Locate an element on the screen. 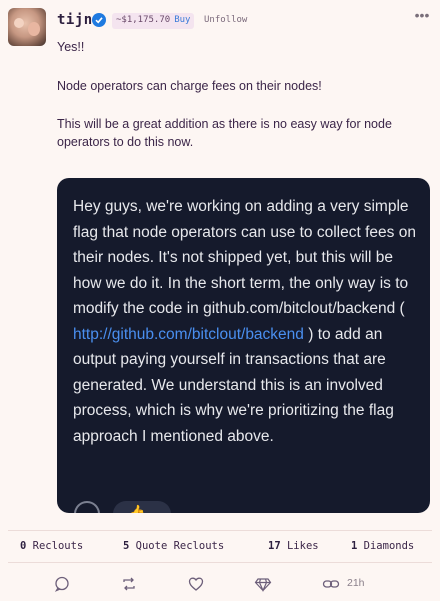 This screenshot has width=440, height=601. price-value: ~$1,175.70 is located at coordinates (143, 20).